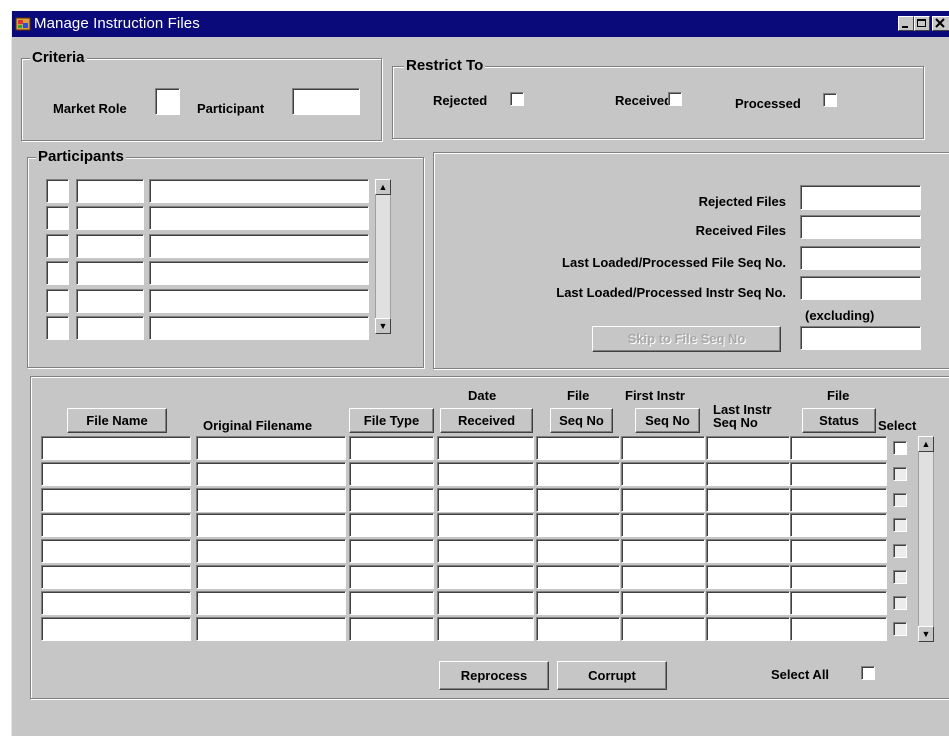 This screenshot has width=949, height=736. I want to click on file-type-sort-button: File Type, so click(391, 420).